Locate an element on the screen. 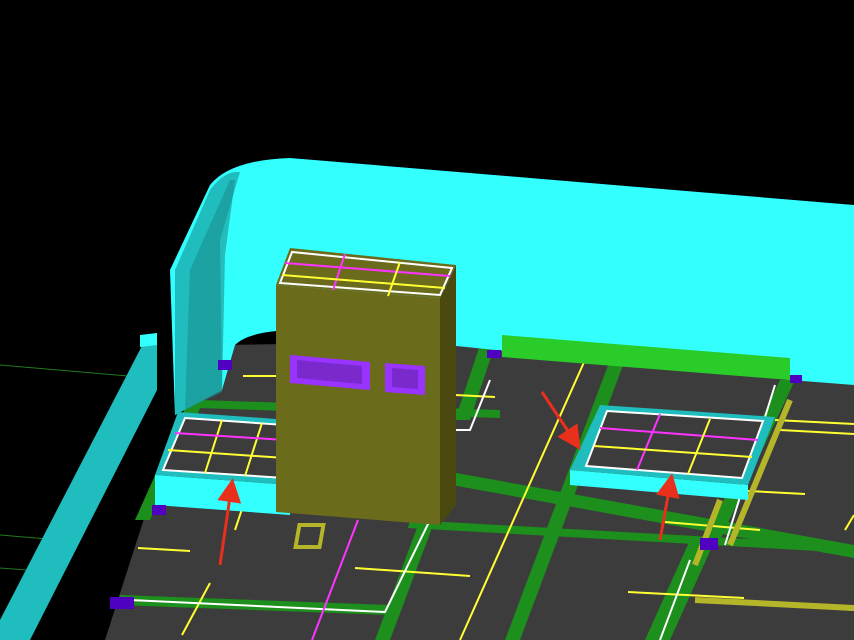 Image resolution: width=854 pixels, height=640 pixels. wall-left-top is located at coordinates (148, 340).